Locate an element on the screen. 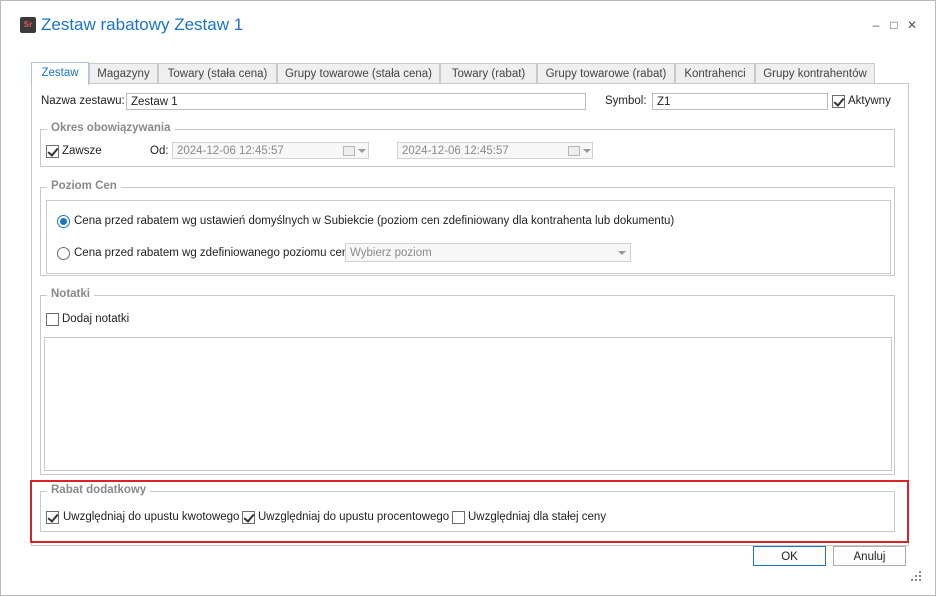  tab-magazyny: Magazyny is located at coordinates (123, 73).